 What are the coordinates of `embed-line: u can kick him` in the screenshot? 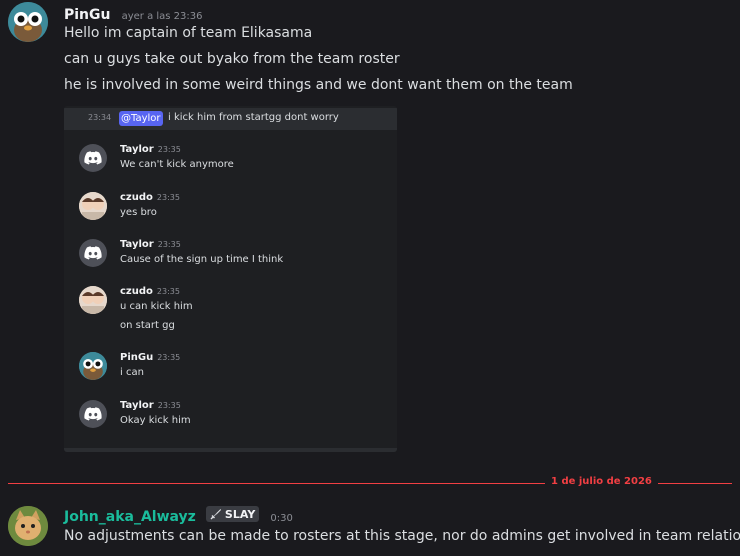 It's located at (156, 306).